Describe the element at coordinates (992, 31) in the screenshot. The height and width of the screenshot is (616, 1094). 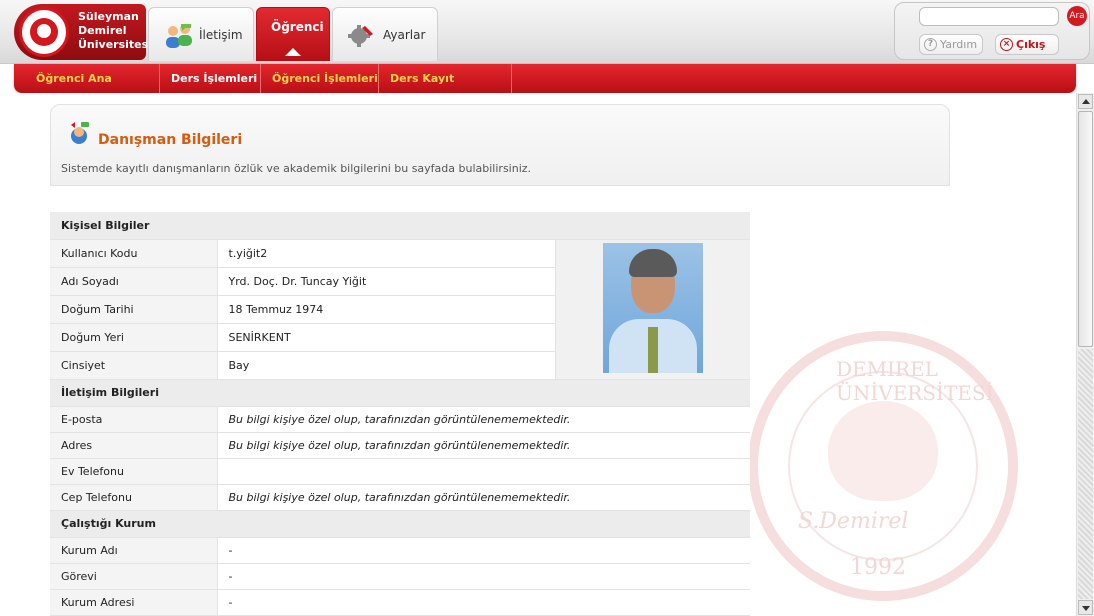
I see `search-panel: Ara ? Yardım × Çıkış` at that location.